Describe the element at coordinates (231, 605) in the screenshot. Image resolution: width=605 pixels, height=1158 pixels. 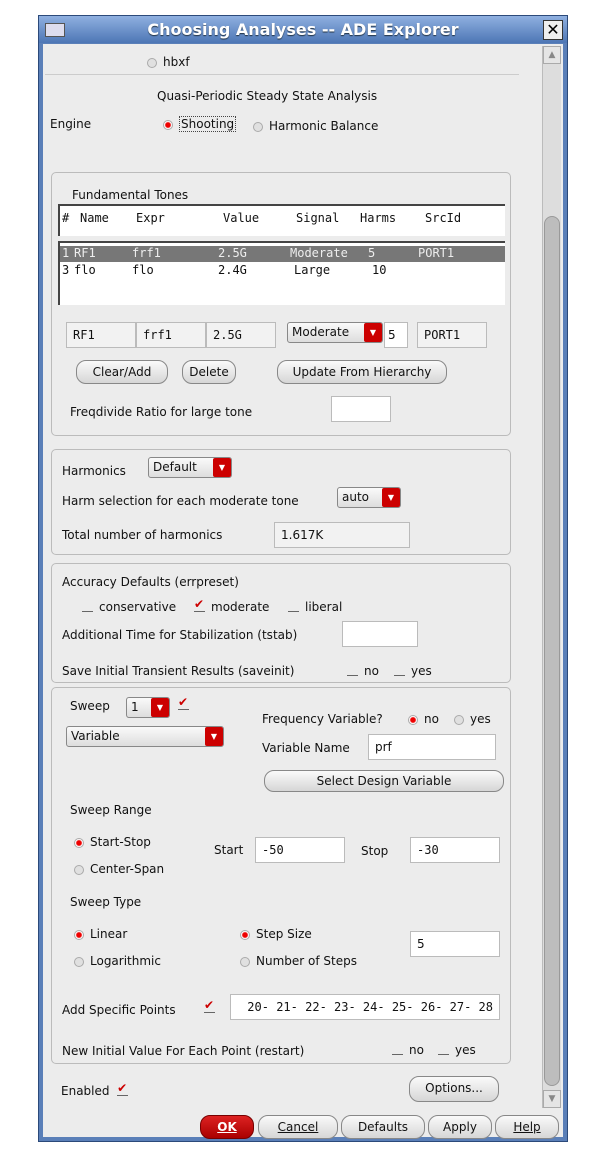
I see `checkbox-moderate: moderate` at that location.